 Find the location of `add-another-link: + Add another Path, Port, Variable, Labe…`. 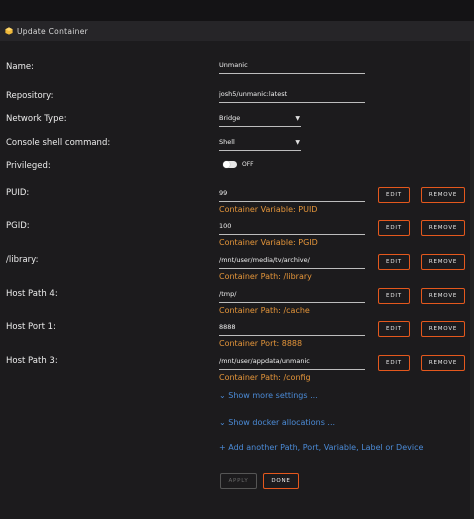

add-another-link: + Add another Path, Port, Variable, Labe… is located at coordinates (321, 447).